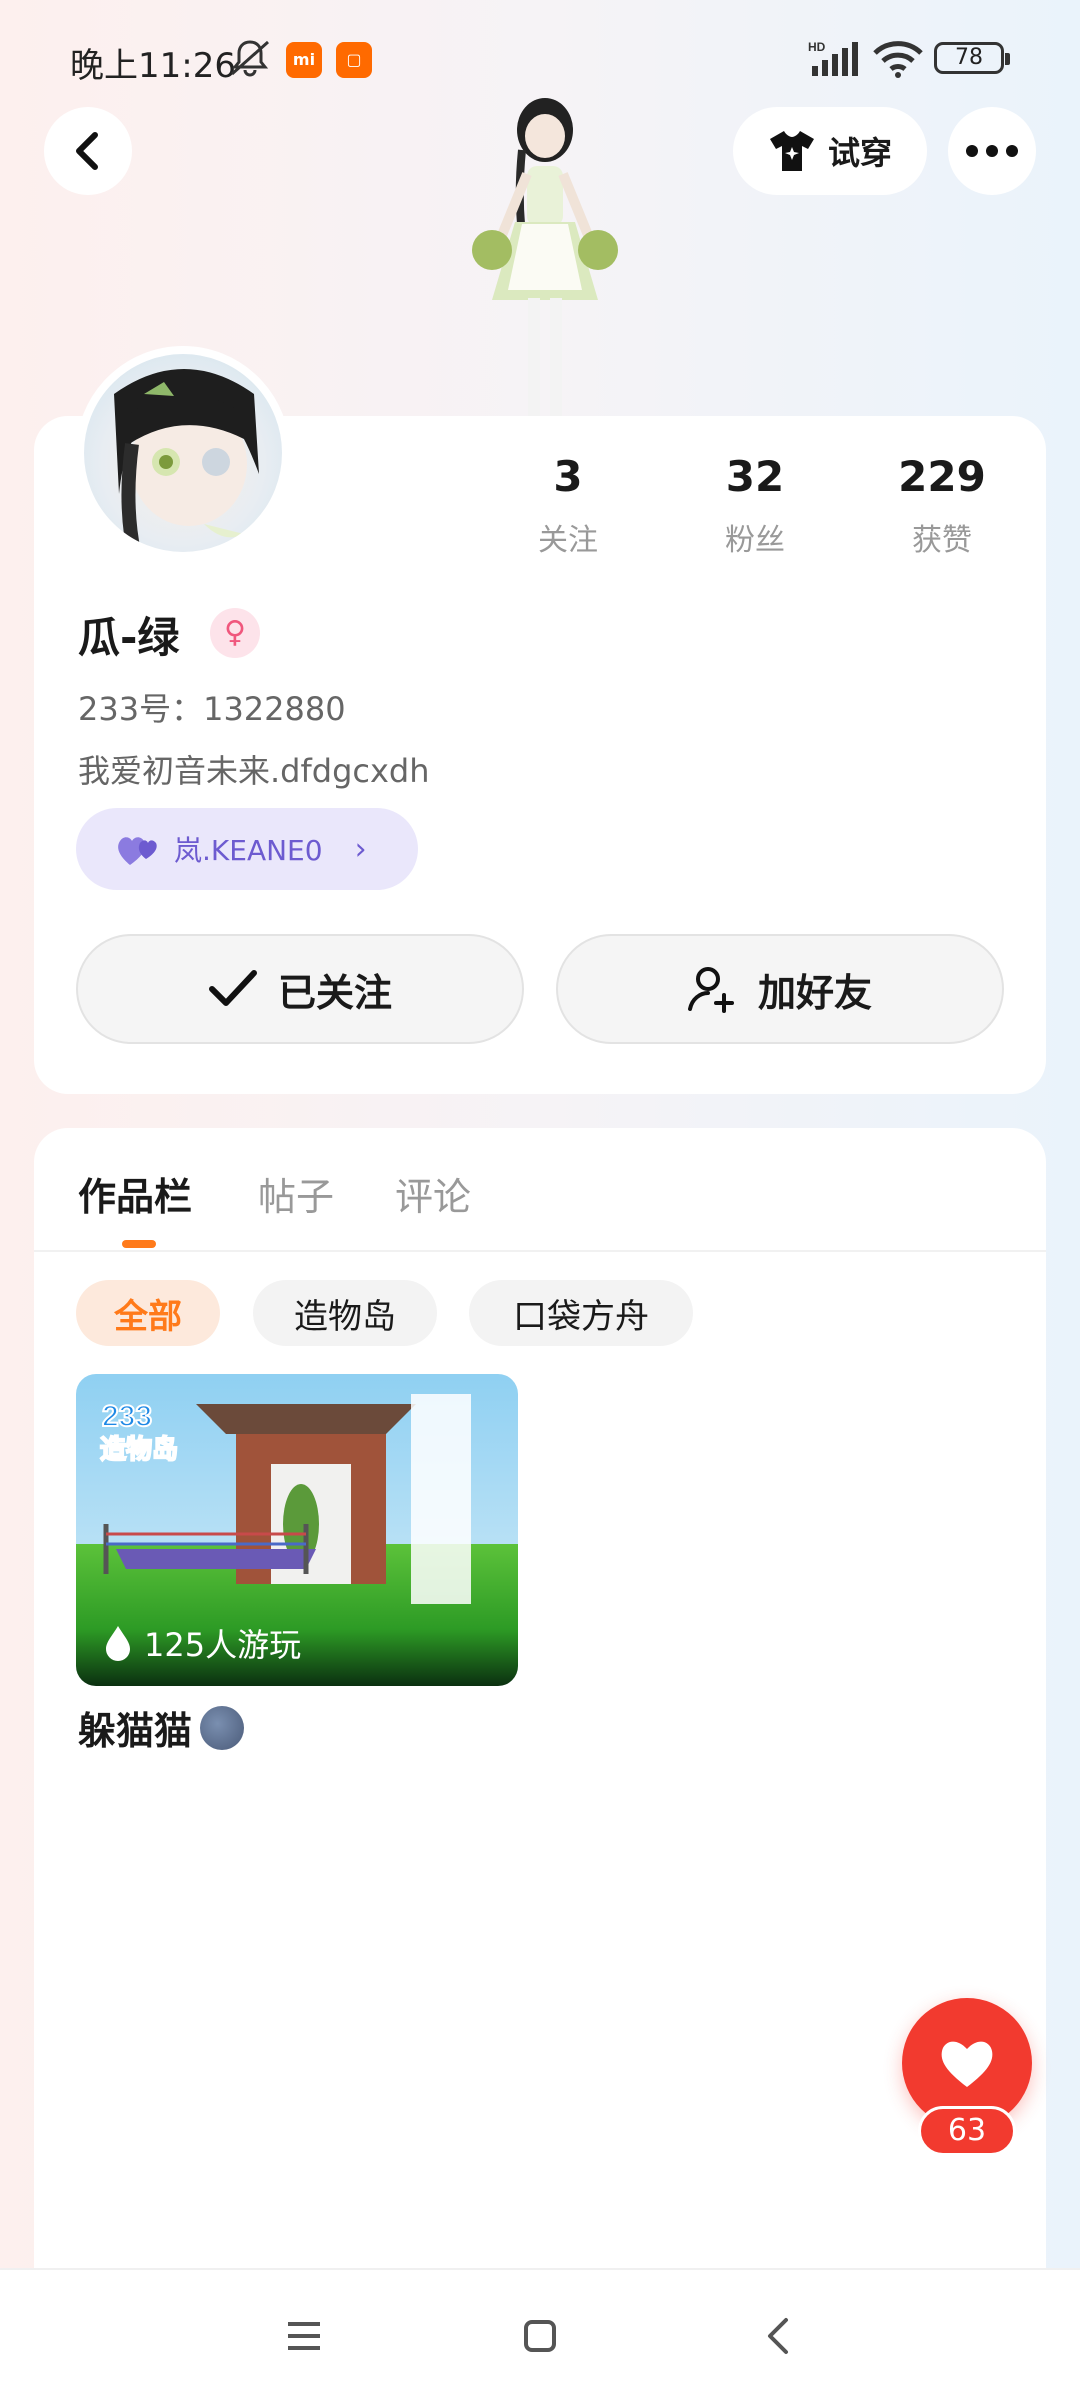 The height and width of the screenshot is (2400, 1080). What do you see at coordinates (139, 1244) in the screenshot?
I see `active-tab-indicator` at bounding box center [139, 1244].